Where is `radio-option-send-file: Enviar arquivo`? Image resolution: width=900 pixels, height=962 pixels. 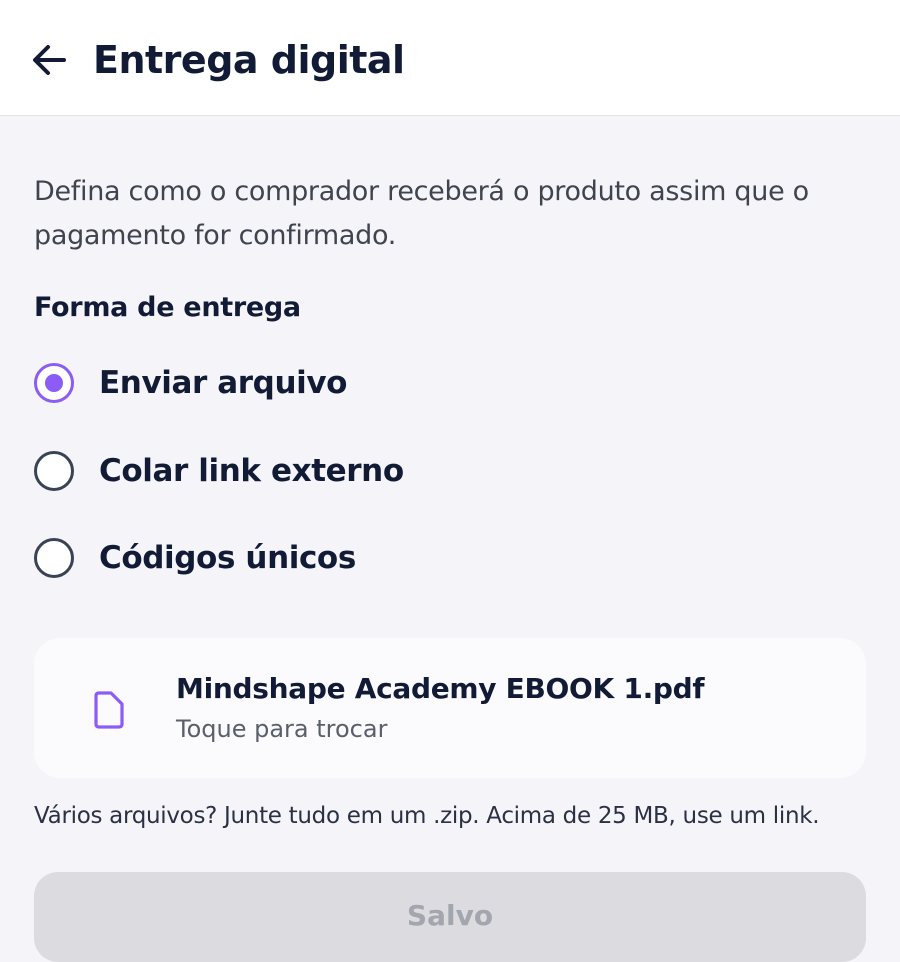 radio-option-send-file: Enviar arquivo is located at coordinates (332, 383).